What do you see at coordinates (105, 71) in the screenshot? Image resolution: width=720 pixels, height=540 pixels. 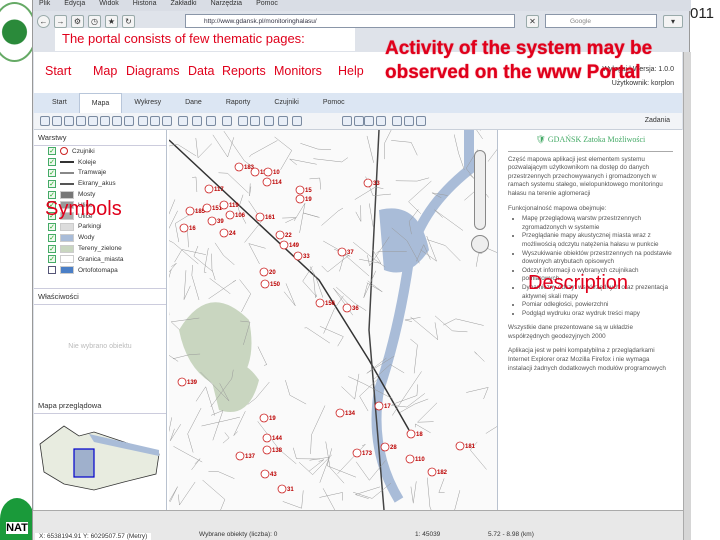 I see `nav-map: Map` at bounding box center [105, 71].